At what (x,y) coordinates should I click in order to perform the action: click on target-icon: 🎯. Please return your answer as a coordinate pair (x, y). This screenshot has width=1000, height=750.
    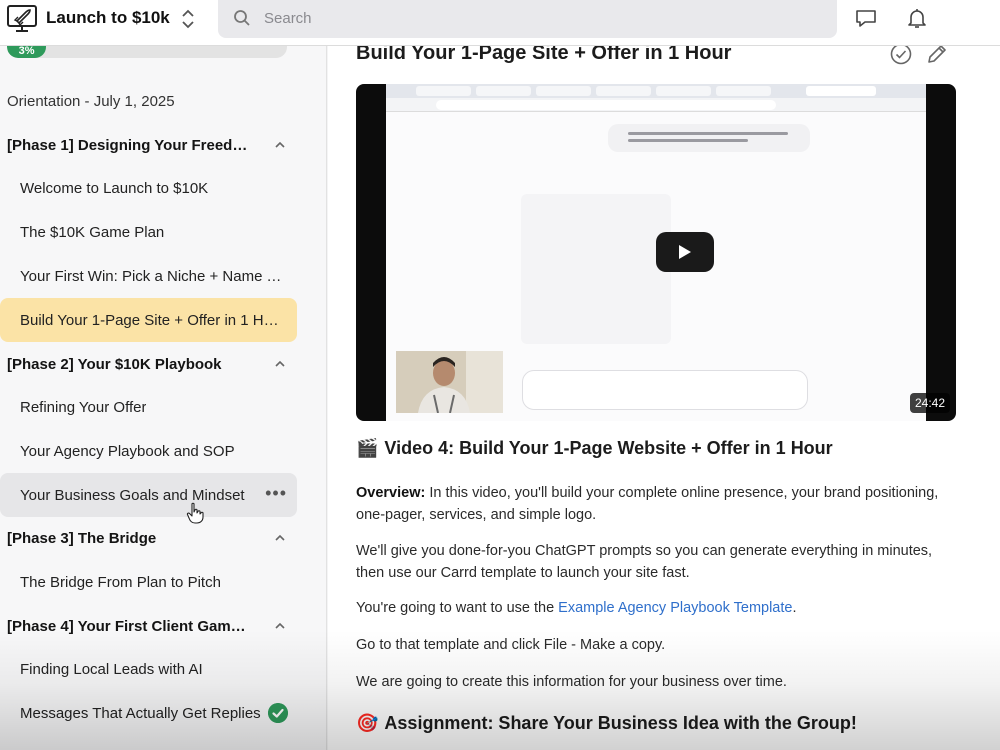
    Looking at the image, I should click on (367, 723).